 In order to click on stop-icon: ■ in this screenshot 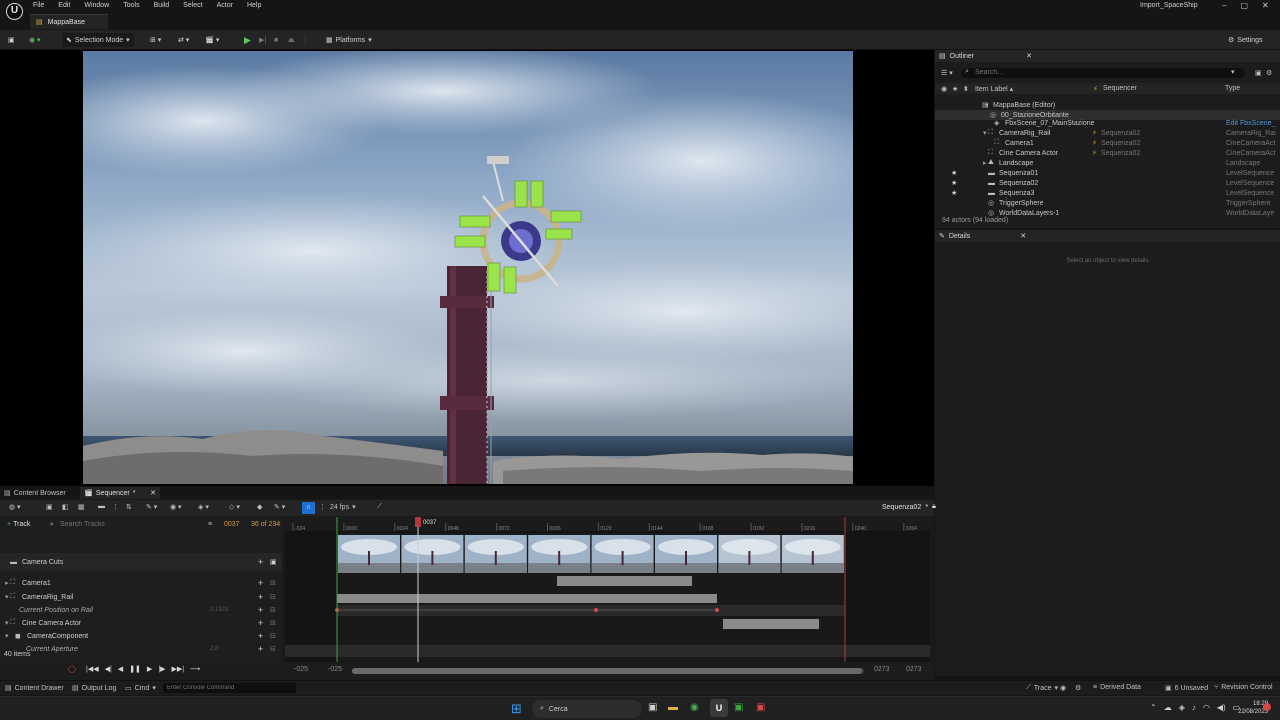, I will do `click(276, 40)`.